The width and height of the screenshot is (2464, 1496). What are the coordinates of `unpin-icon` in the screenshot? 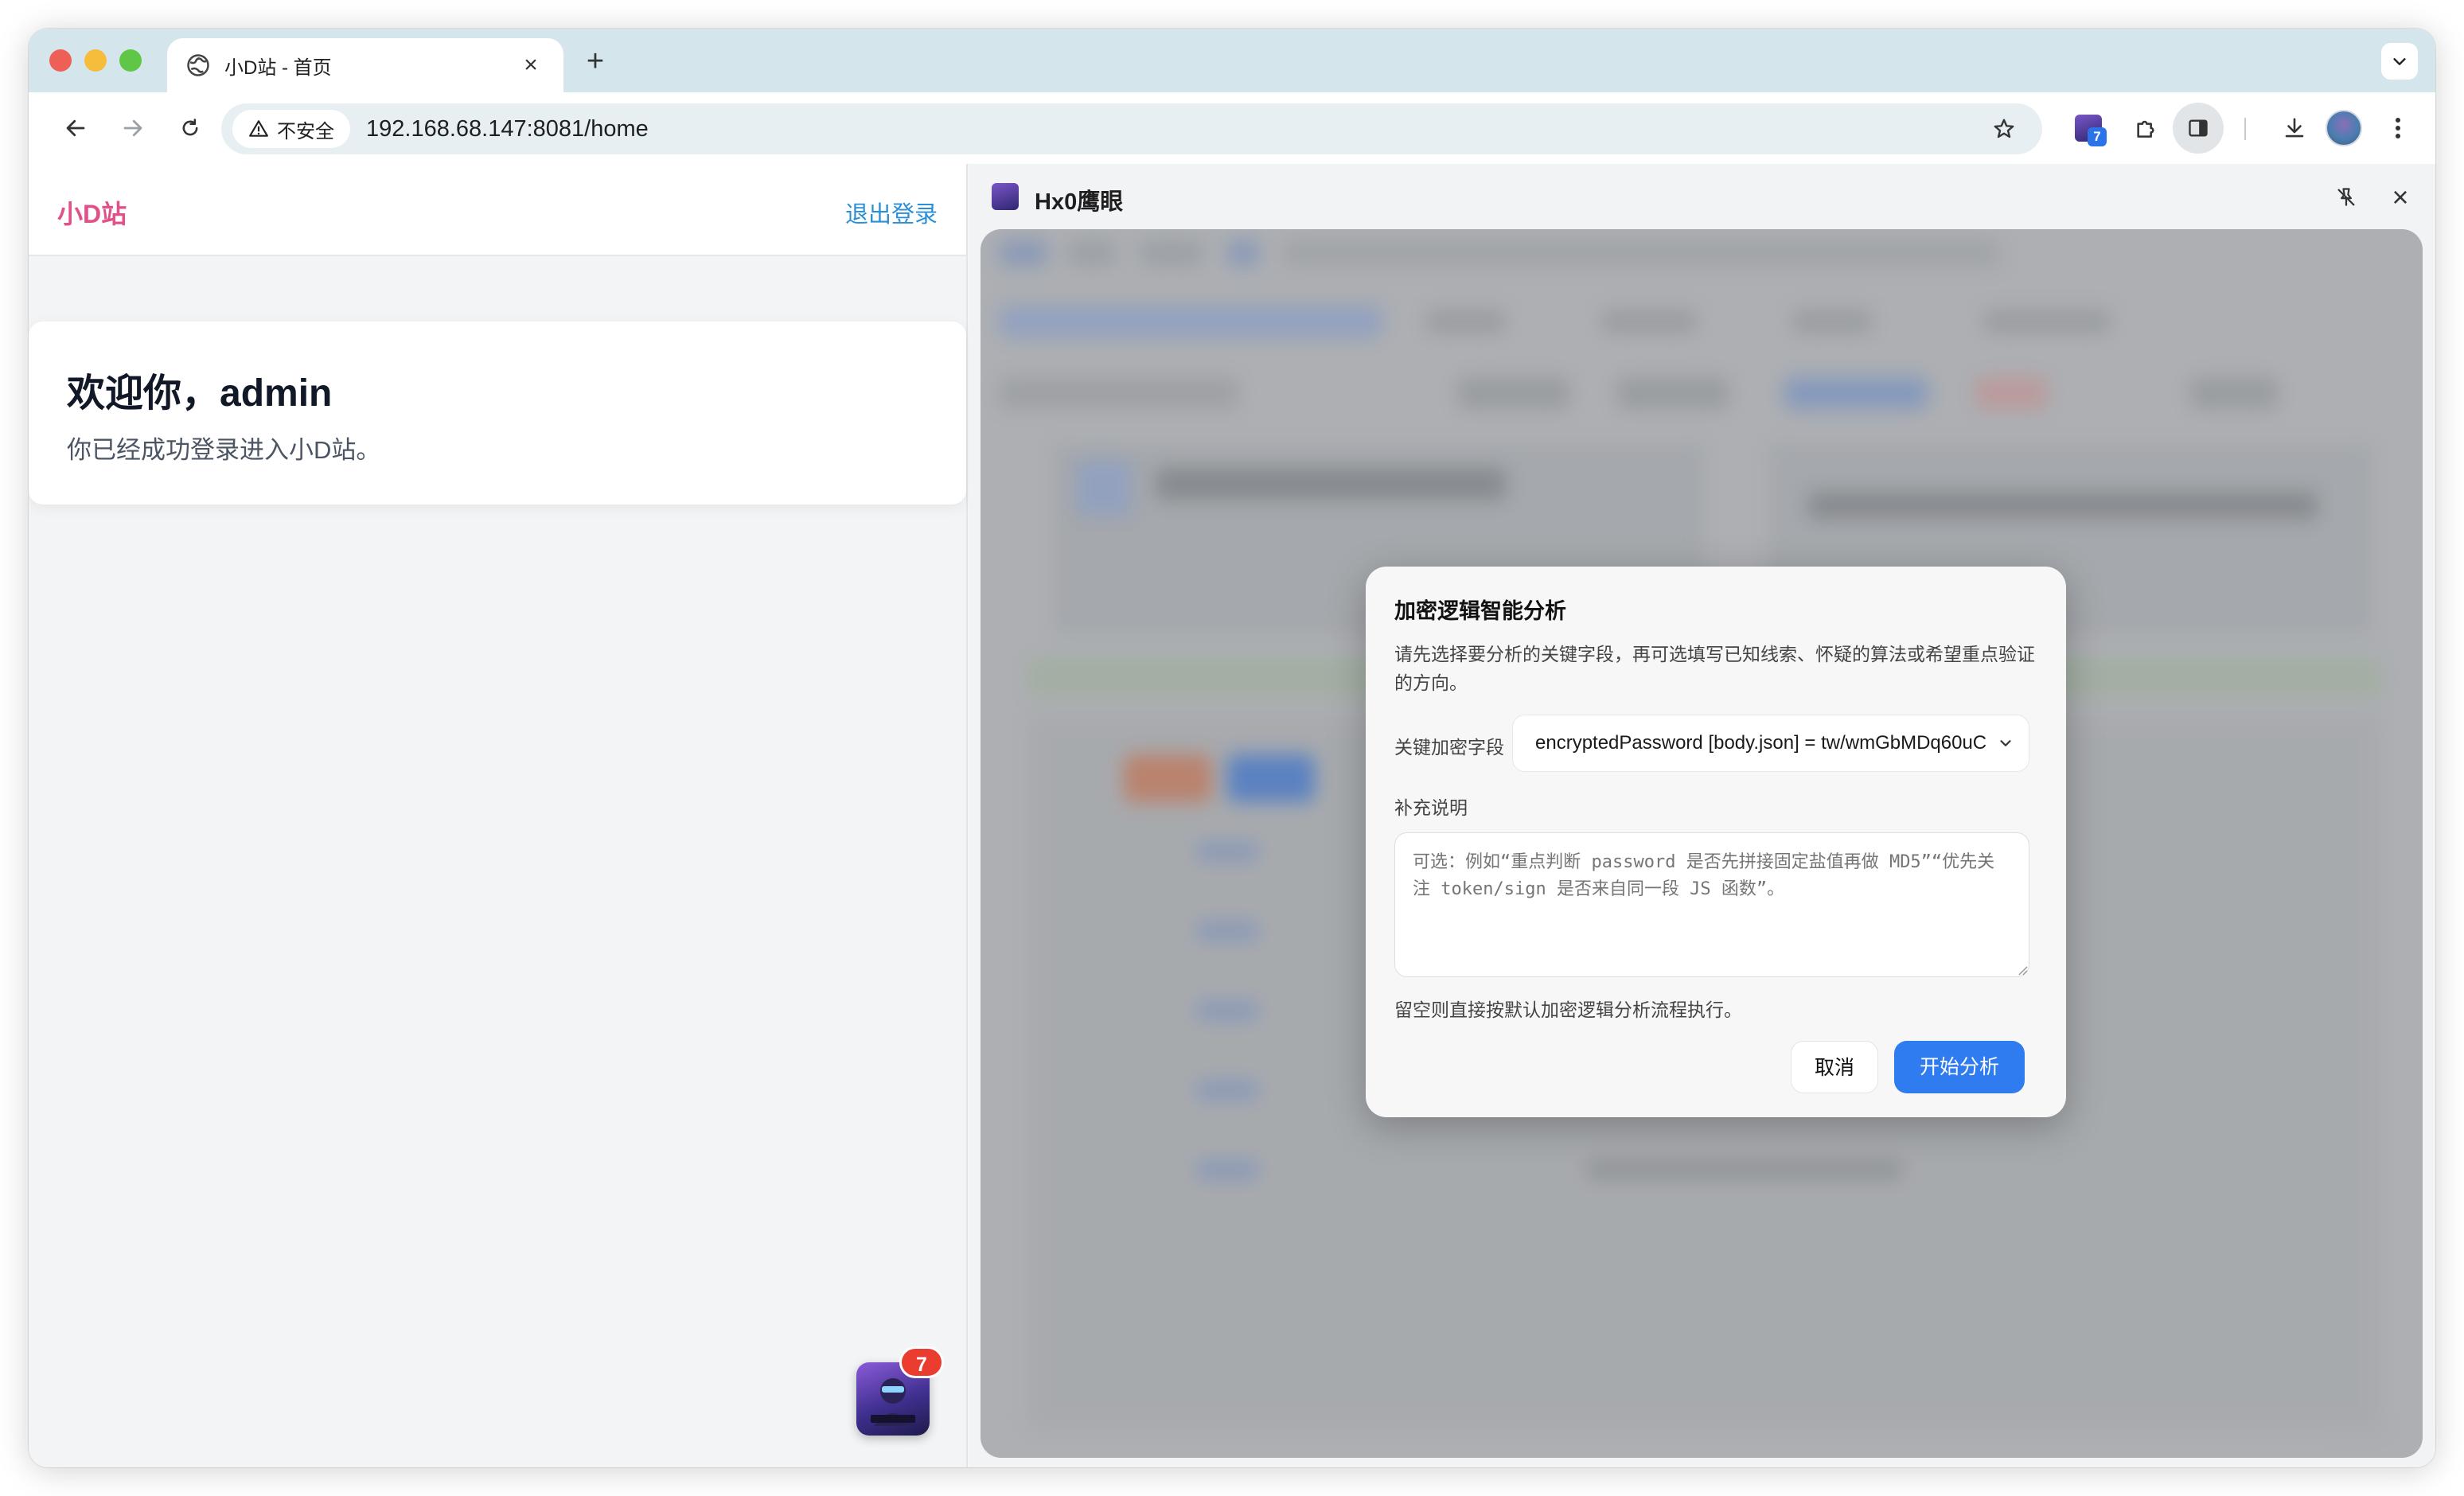 It's located at (2346, 197).